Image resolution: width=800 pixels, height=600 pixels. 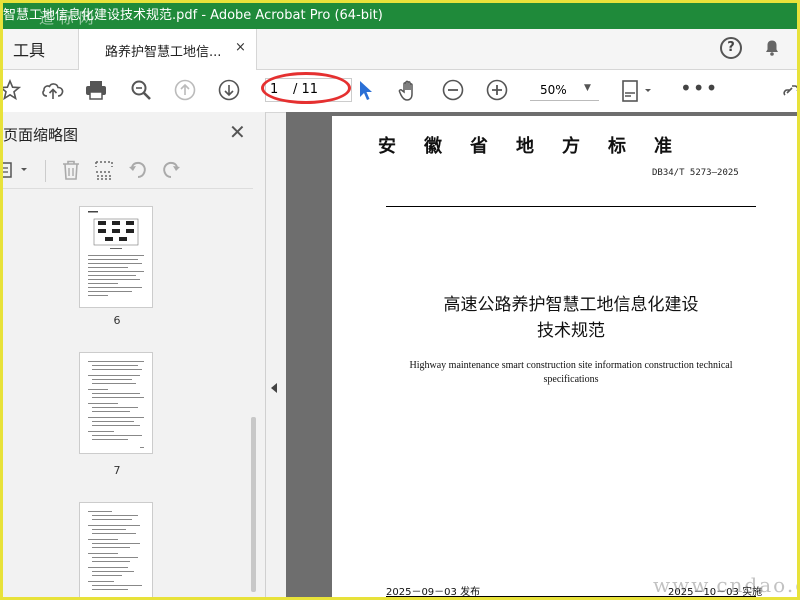 I want to click on rotate-left-icon, so click(x=138, y=170).